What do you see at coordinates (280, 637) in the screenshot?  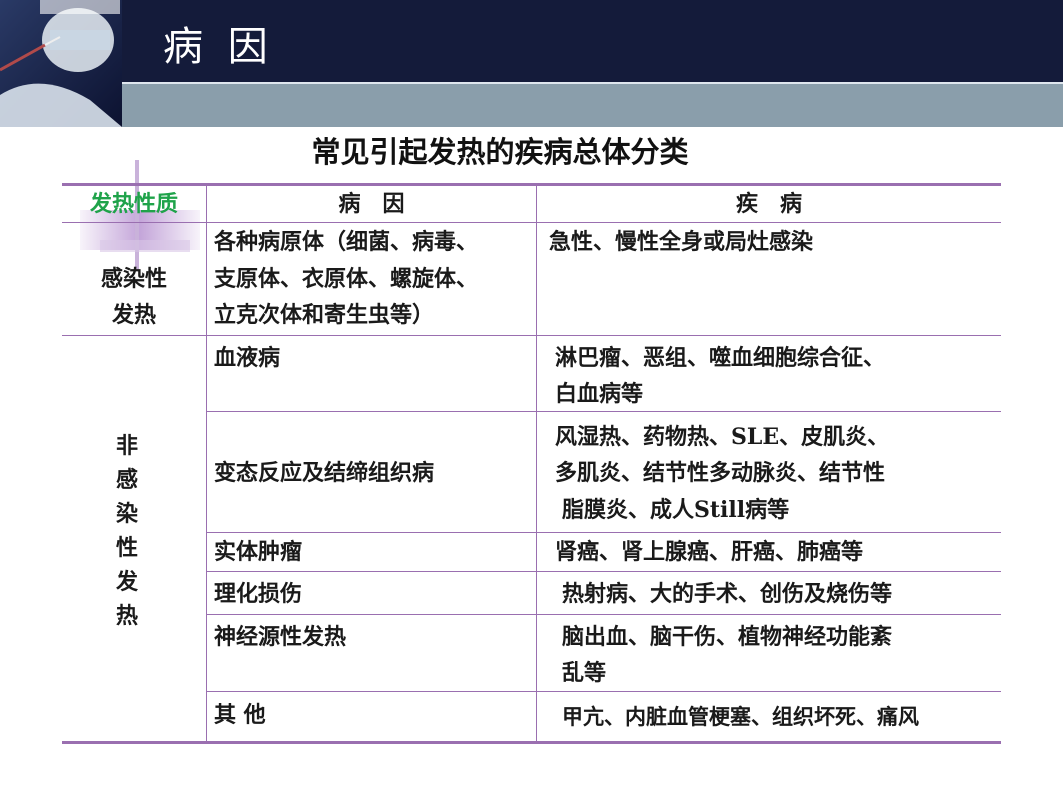 I see `cause-cell: 神经源性发热` at bounding box center [280, 637].